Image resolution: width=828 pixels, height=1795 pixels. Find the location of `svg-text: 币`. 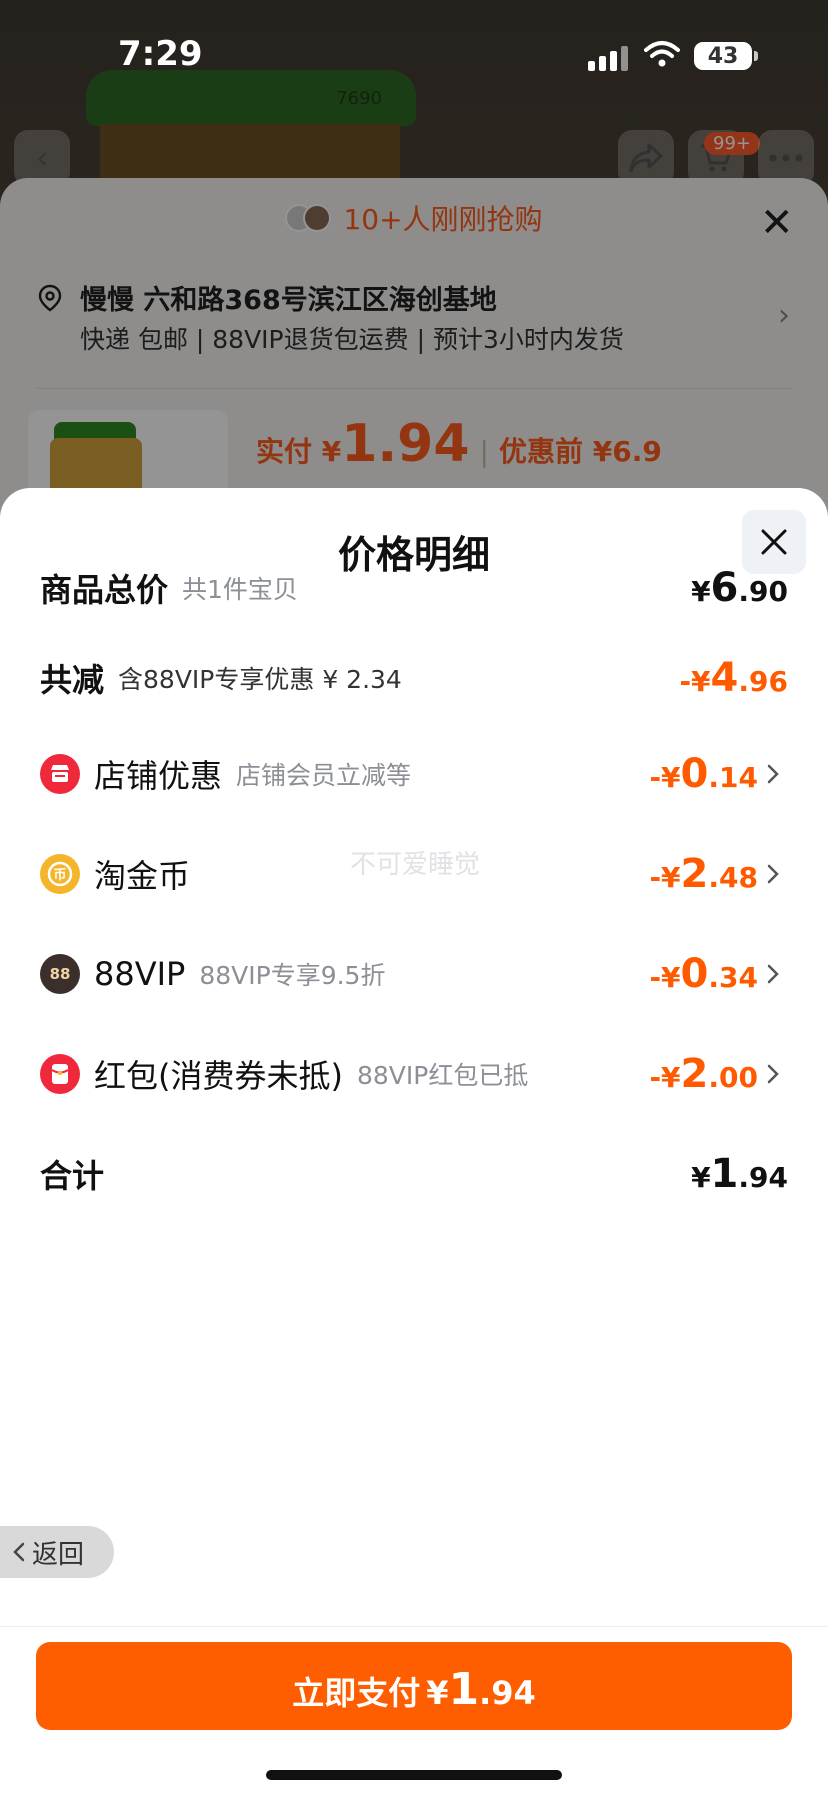

svg-text: 币 is located at coordinates (59, 875).